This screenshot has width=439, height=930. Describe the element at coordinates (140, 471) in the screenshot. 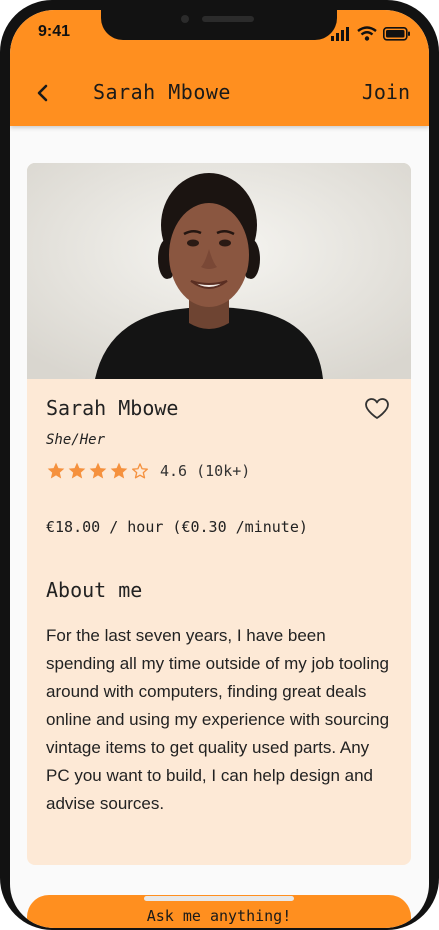

I see `star-outline-icon` at that location.